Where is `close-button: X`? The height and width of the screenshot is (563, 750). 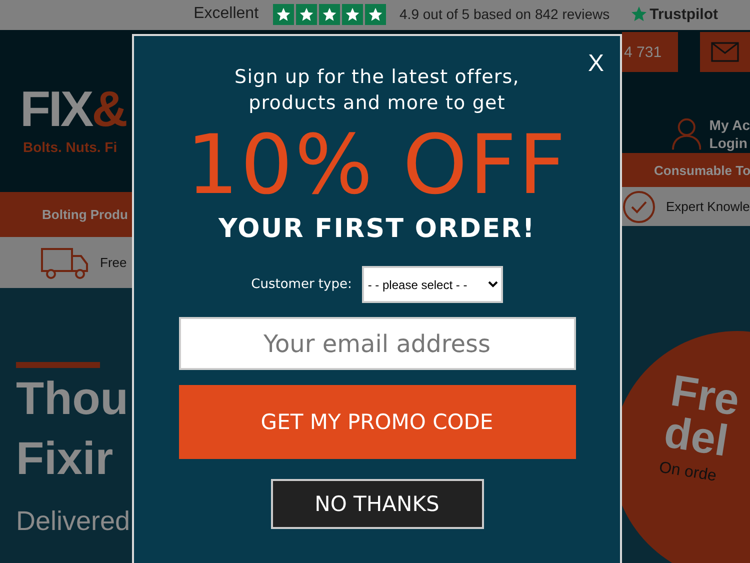 close-button: X is located at coordinates (596, 64).